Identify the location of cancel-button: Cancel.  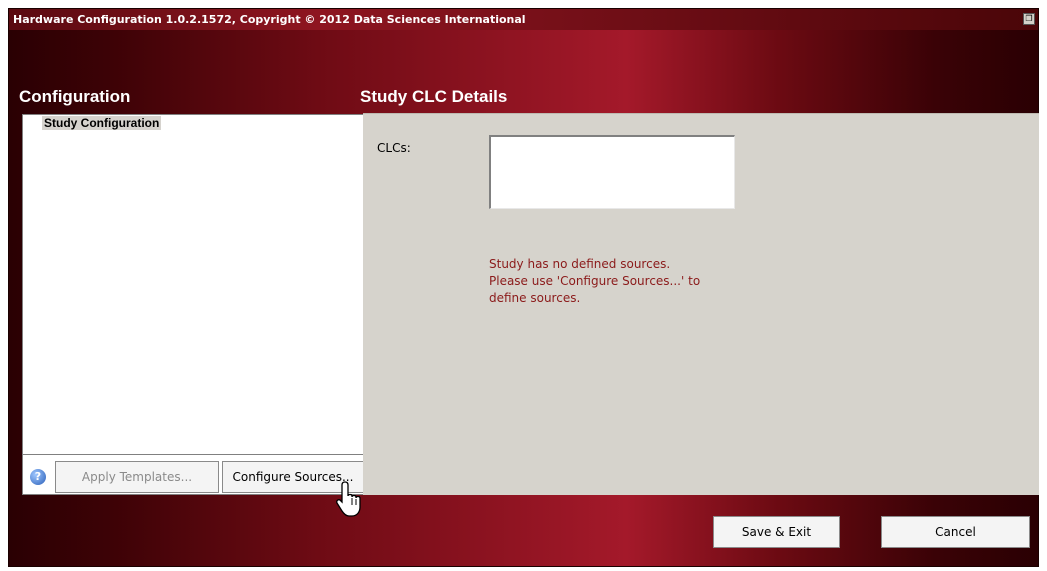
(955, 532).